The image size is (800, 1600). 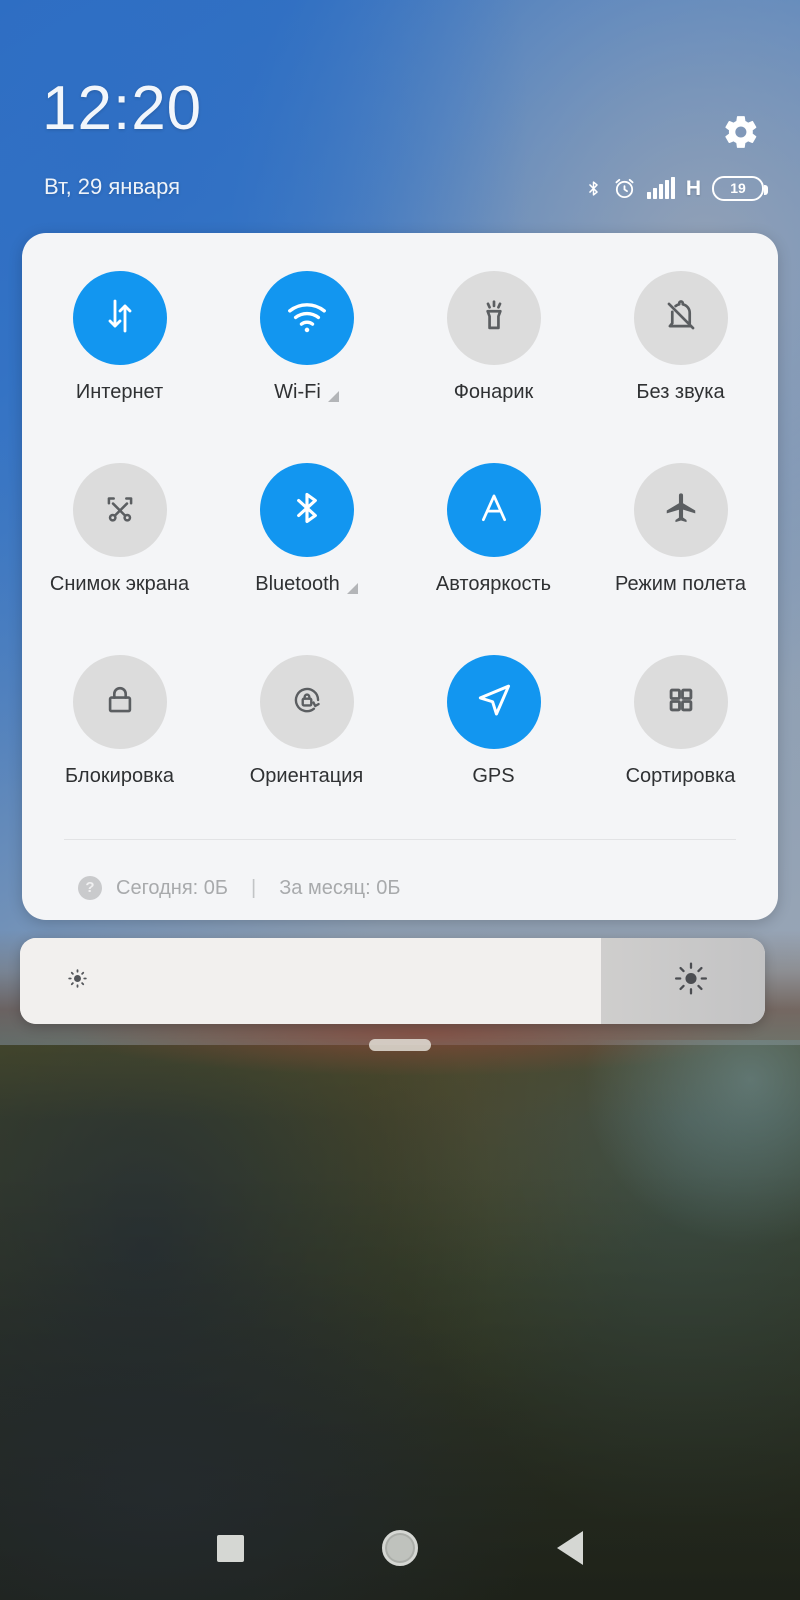 I want to click on panel-drag-handle, so click(x=400, y=1045).